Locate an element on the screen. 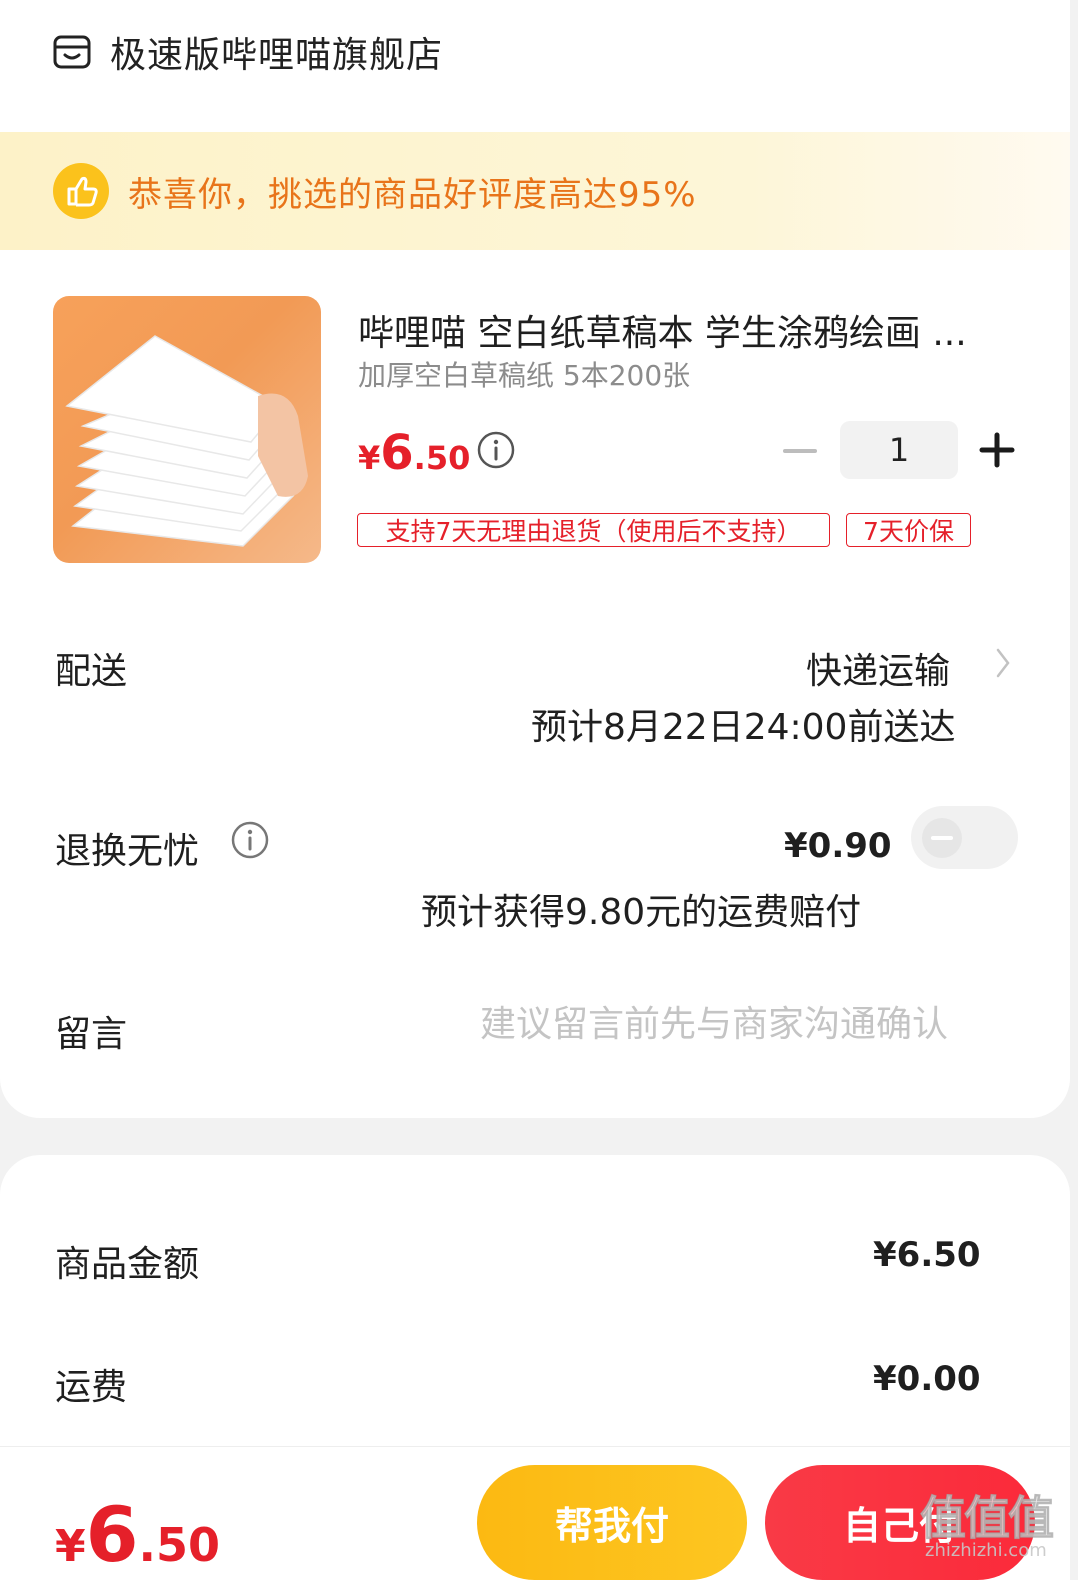 The image size is (1078, 1580). shipping-fee-value: ¥0.00 is located at coordinates (927, 1379).